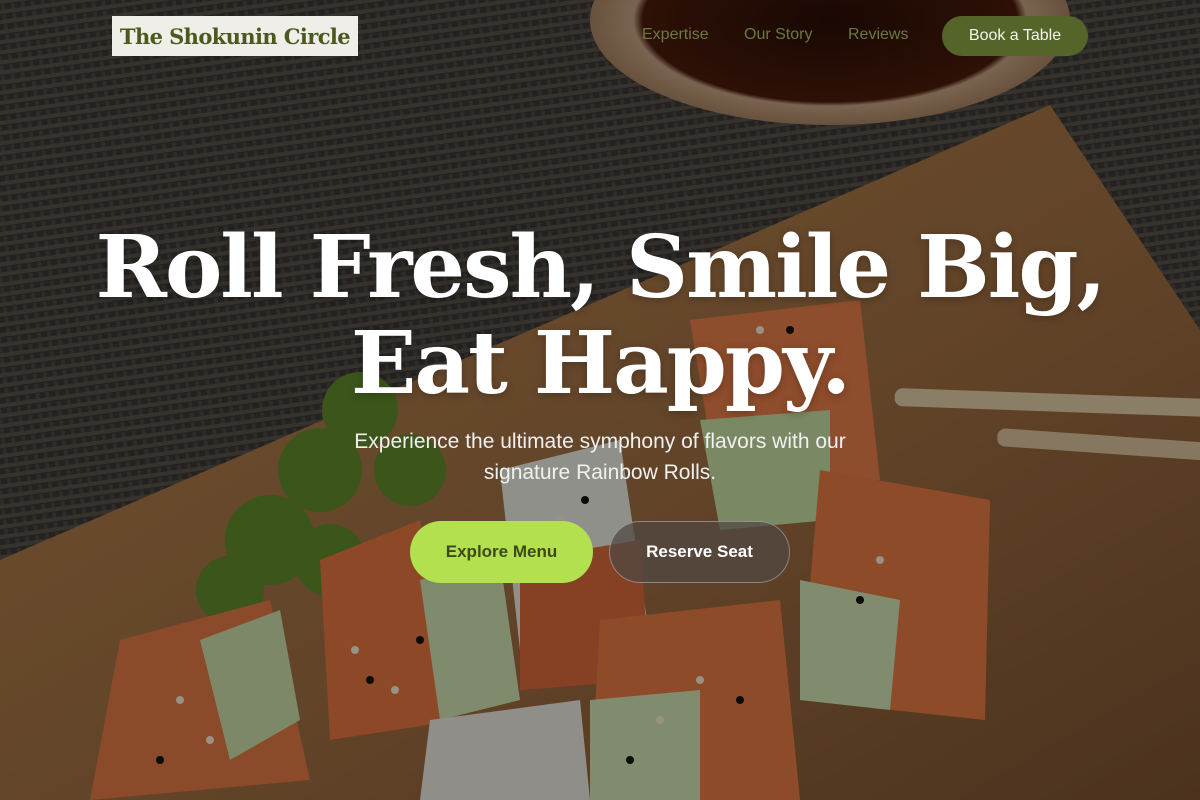 The width and height of the screenshot is (1200, 800). I want to click on hero-subtext-line-2: signature Rainbow Rolls., so click(600, 472).